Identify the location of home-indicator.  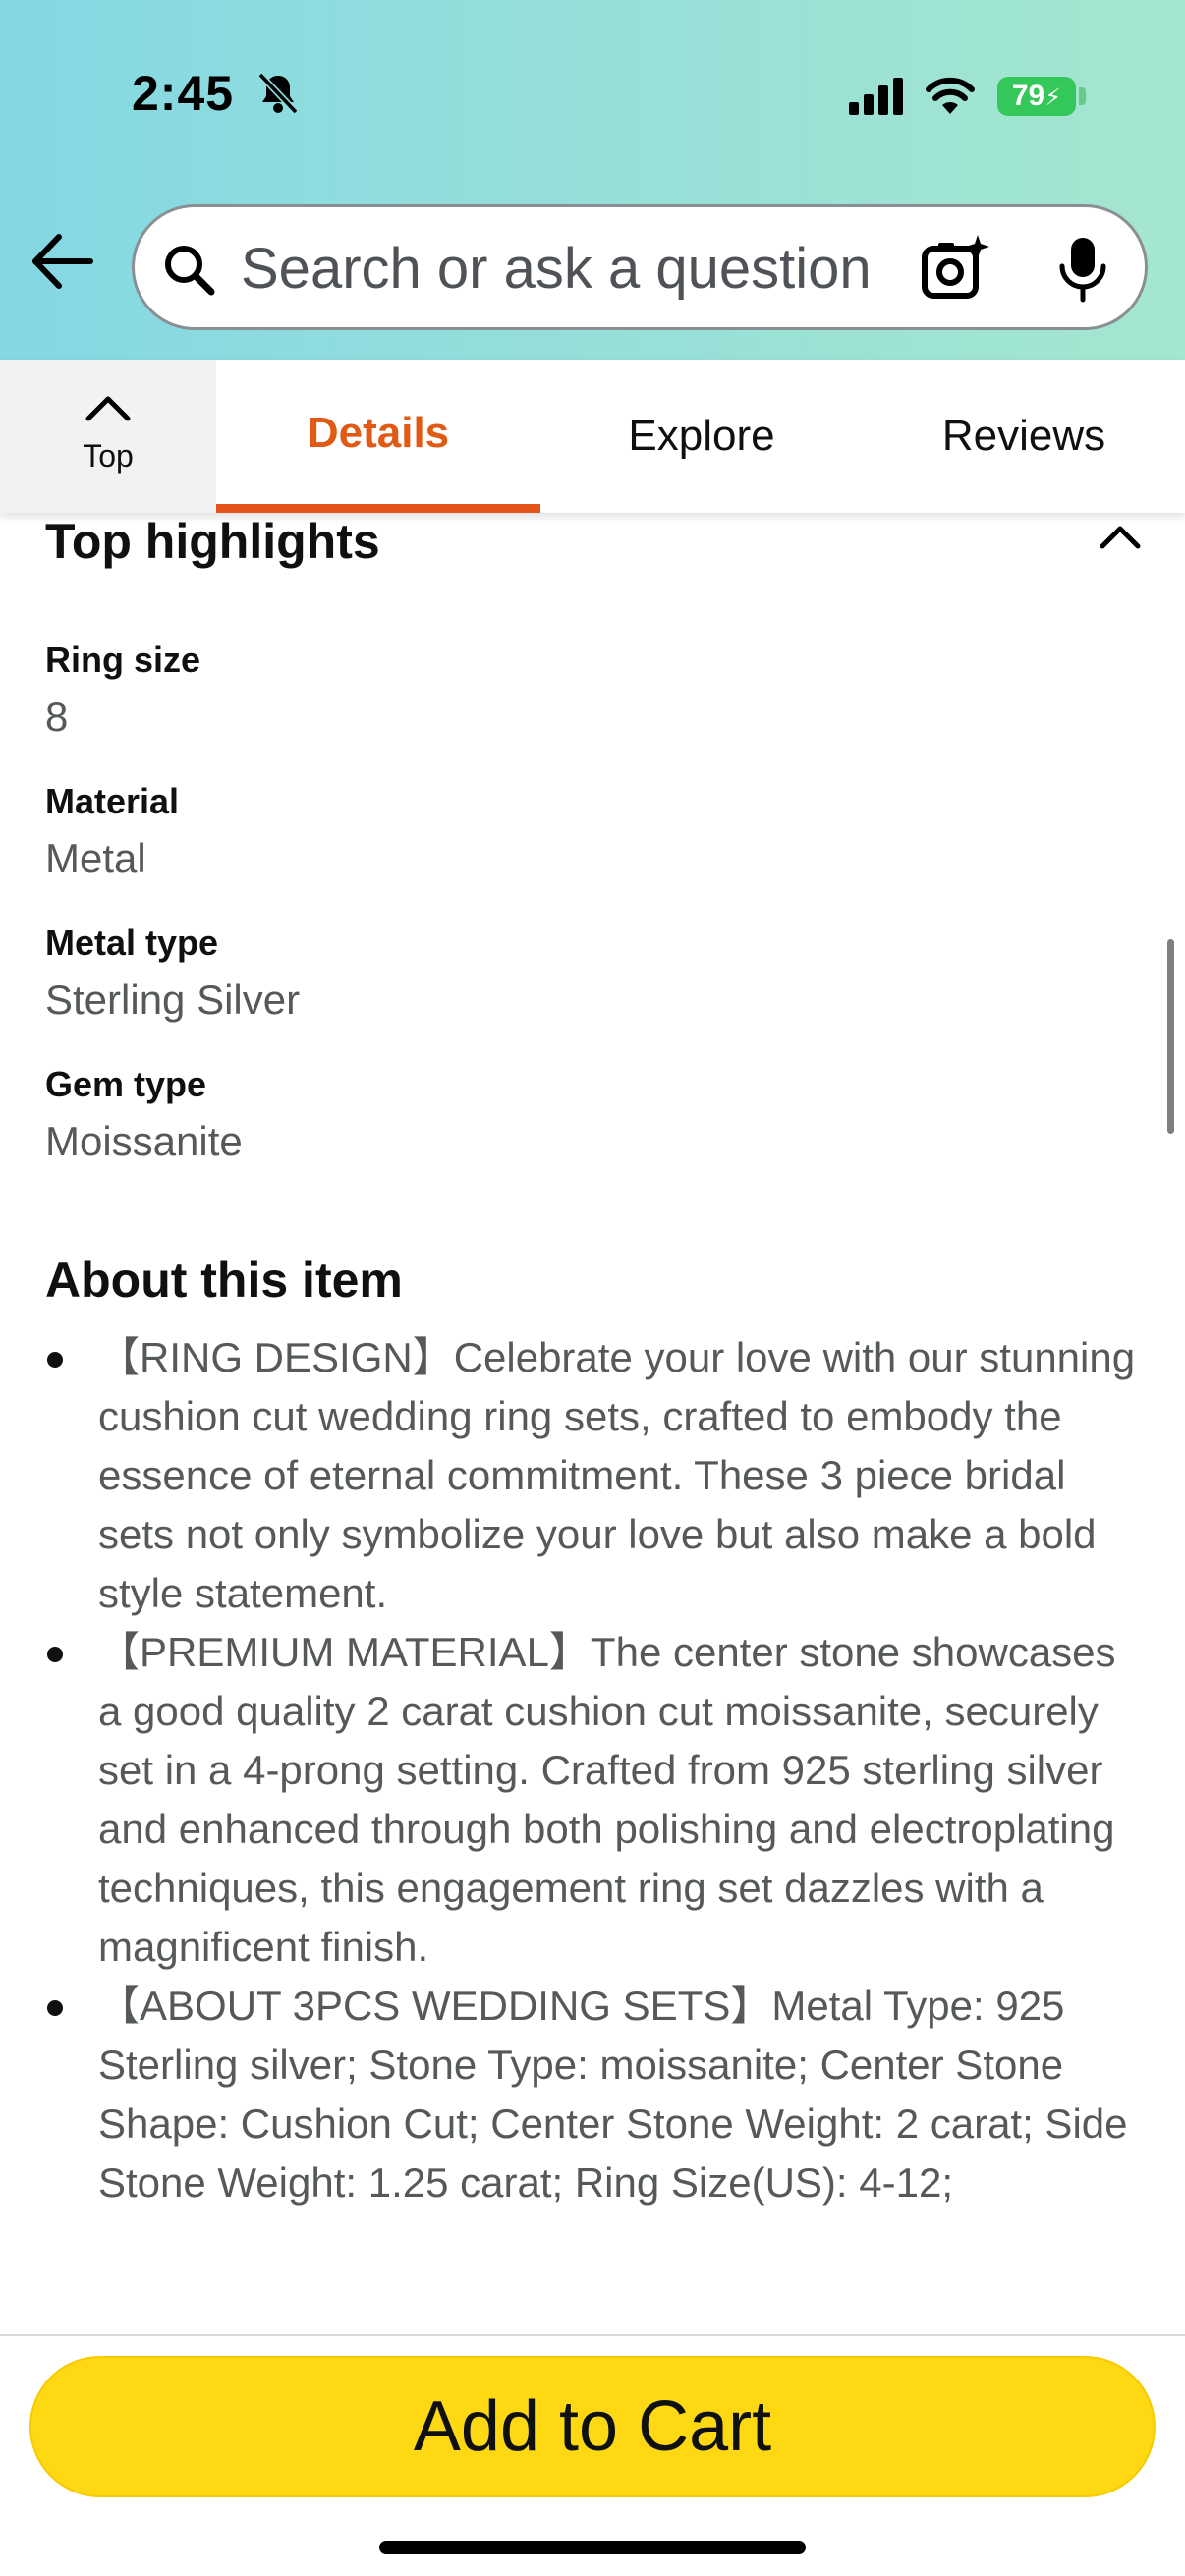
(592, 2547).